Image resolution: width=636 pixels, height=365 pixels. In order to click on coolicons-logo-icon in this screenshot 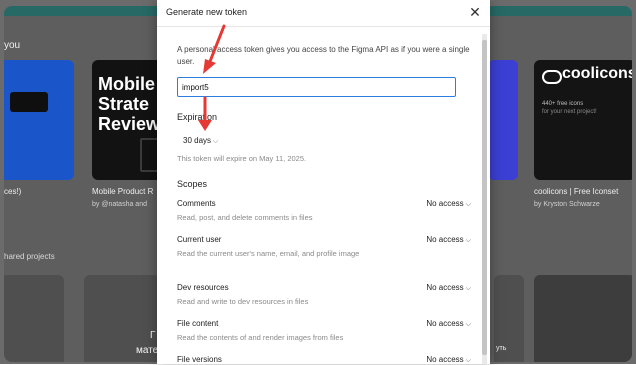, I will do `click(552, 77)`.